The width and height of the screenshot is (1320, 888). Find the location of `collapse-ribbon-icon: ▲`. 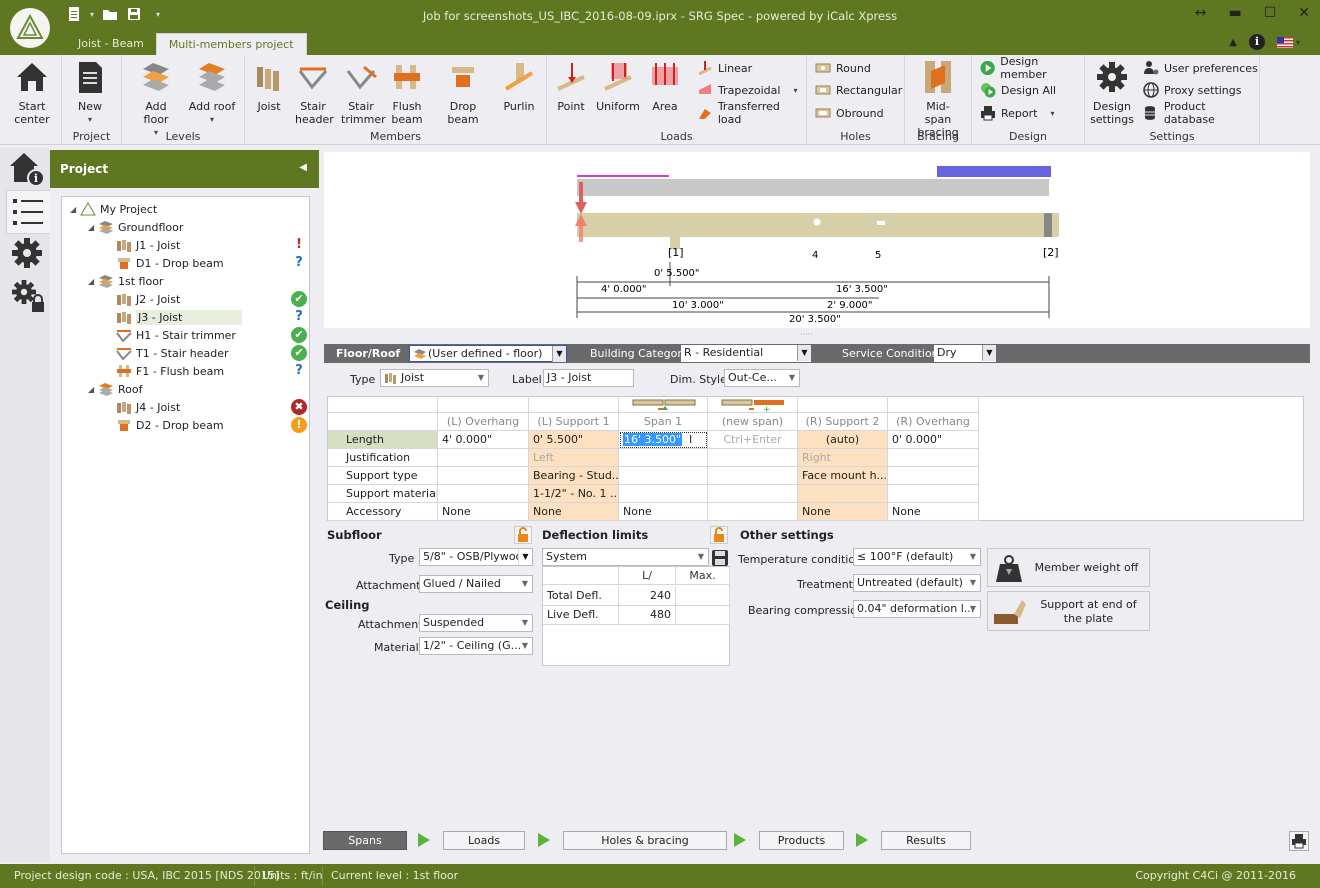

collapse-ribbon-icon: ▲ is located at coordinates (1233, 42).